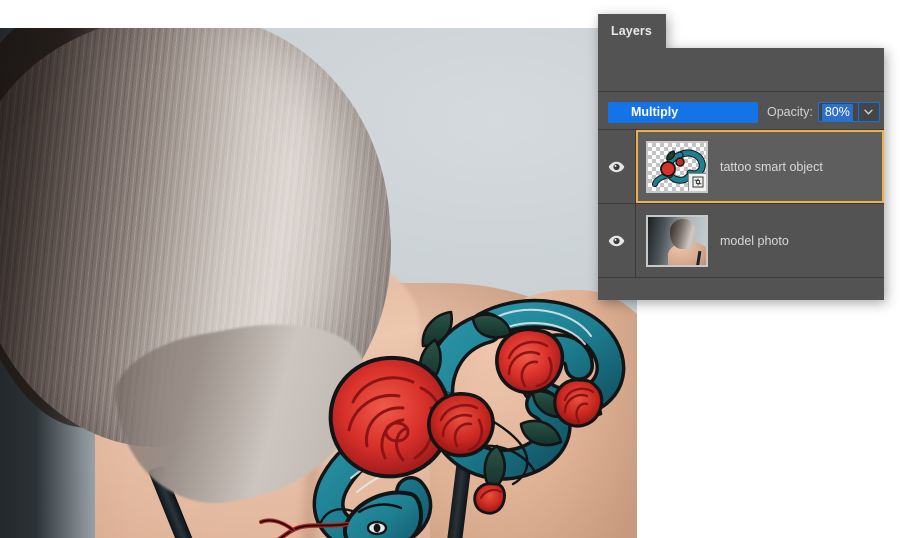  I want to click on thumbnail-model-photo, so click(677, 240).